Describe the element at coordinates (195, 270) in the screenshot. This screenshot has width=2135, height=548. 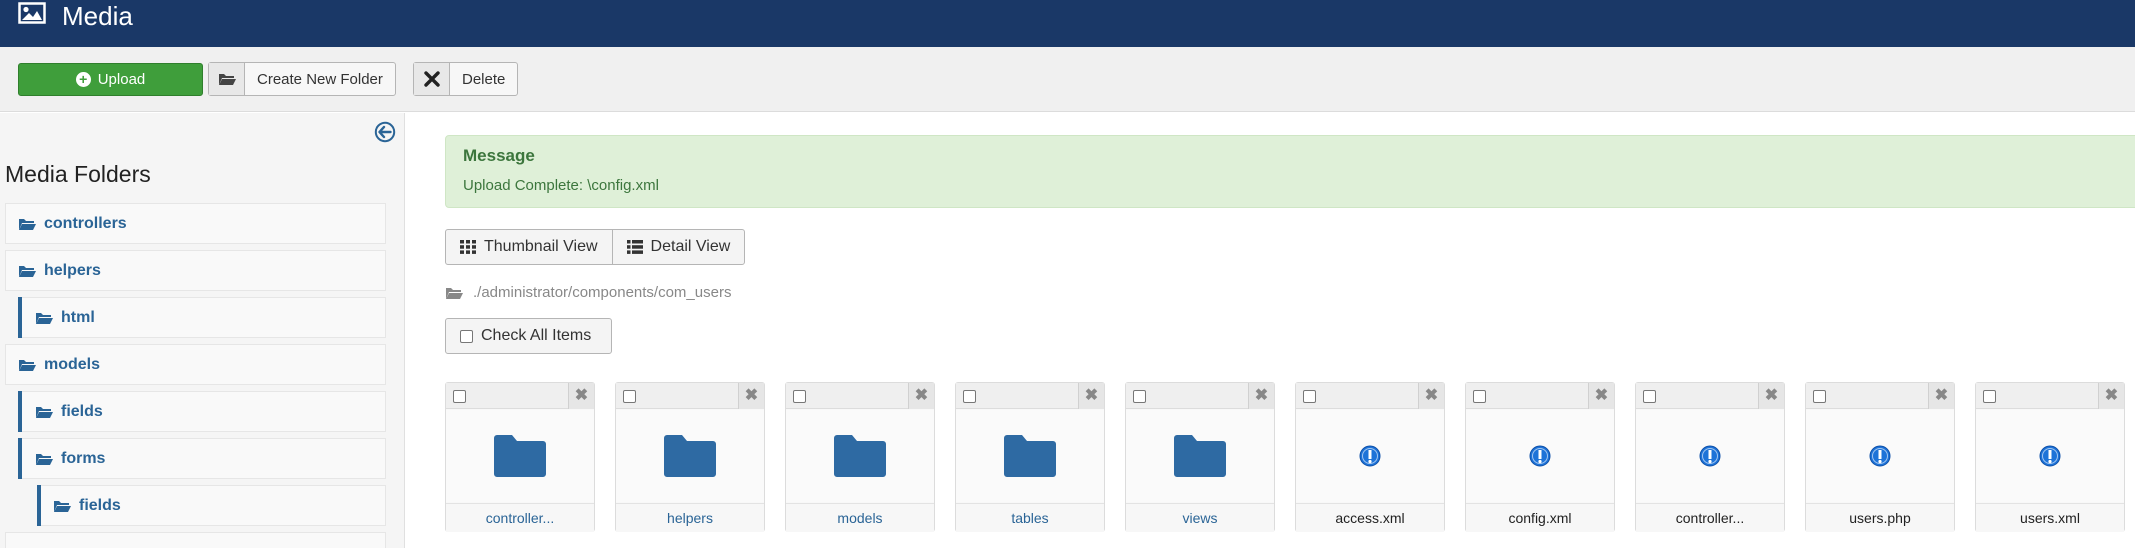
I see `sidebar-folder-helpers: helpers` at that location.